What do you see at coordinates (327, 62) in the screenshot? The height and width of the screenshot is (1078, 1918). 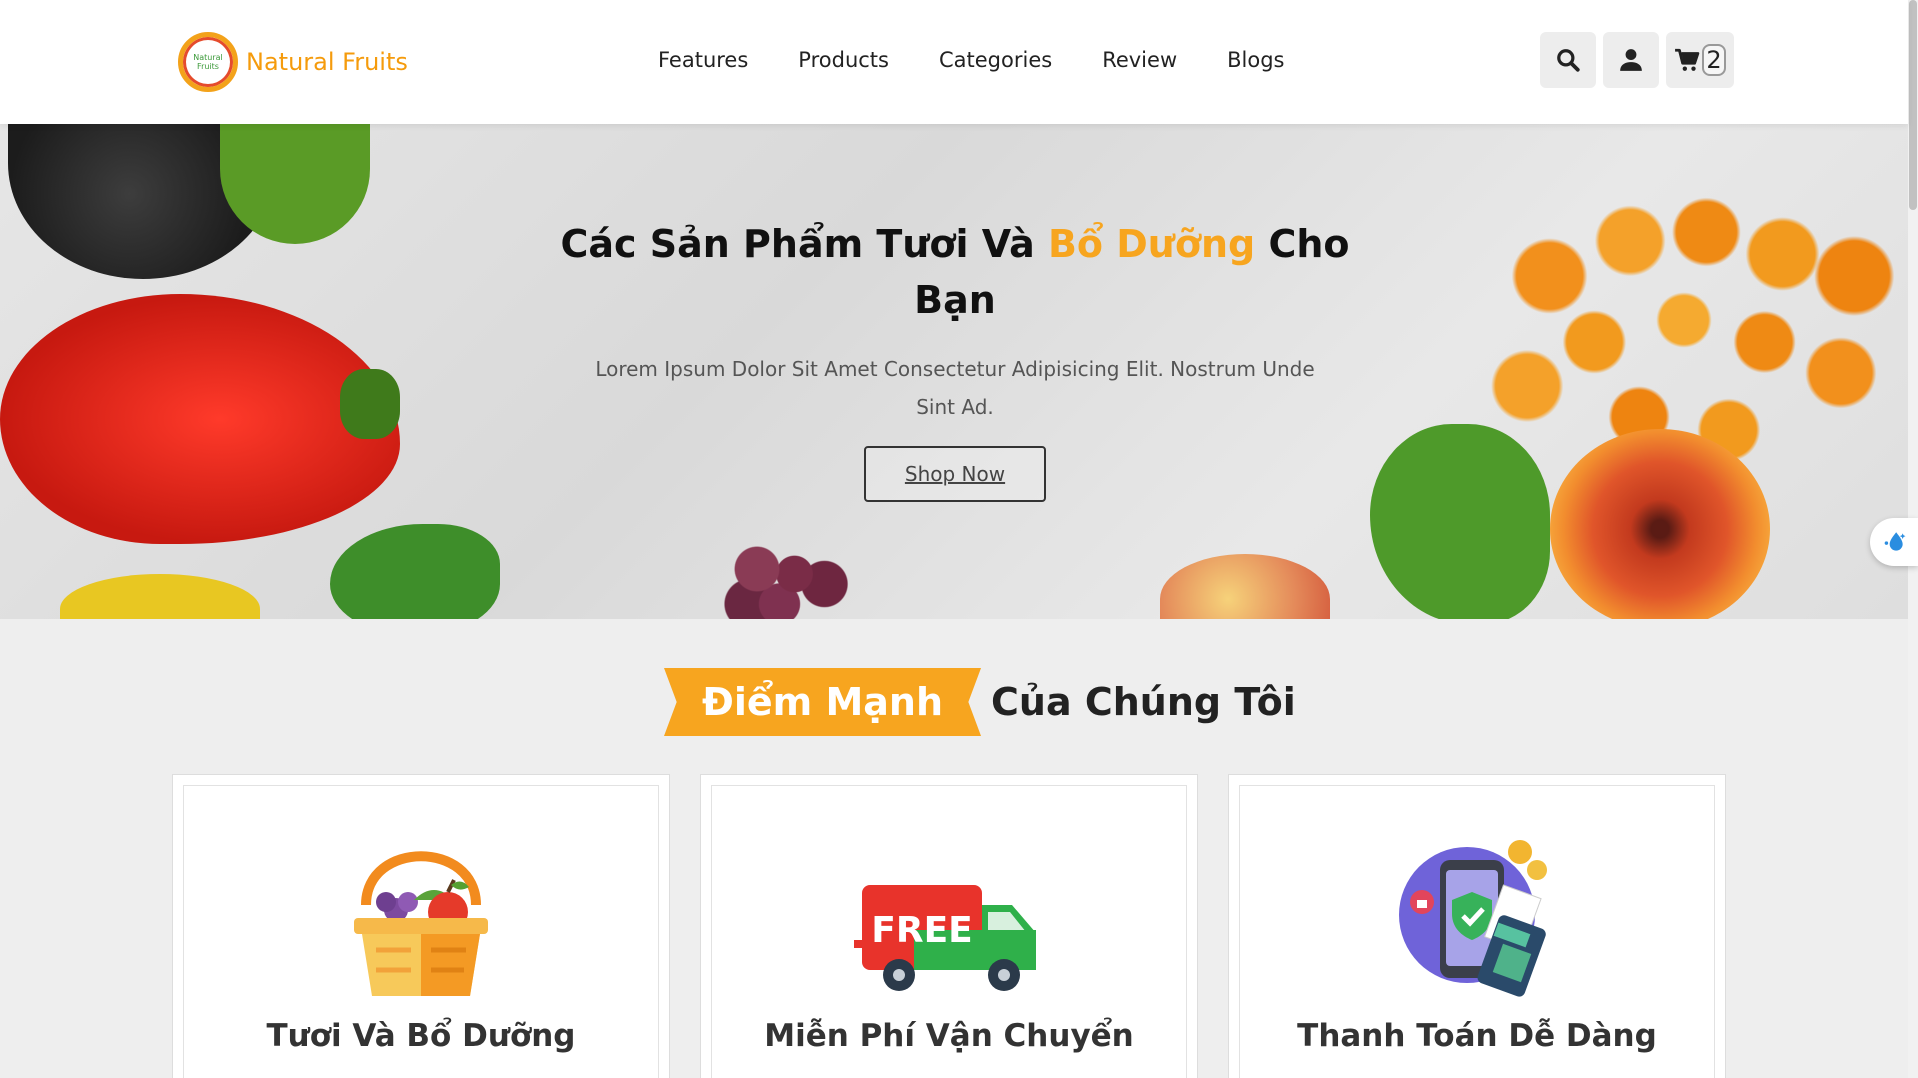 I see `logo-text: Natural Fruits` at bounding box center [327, 62].